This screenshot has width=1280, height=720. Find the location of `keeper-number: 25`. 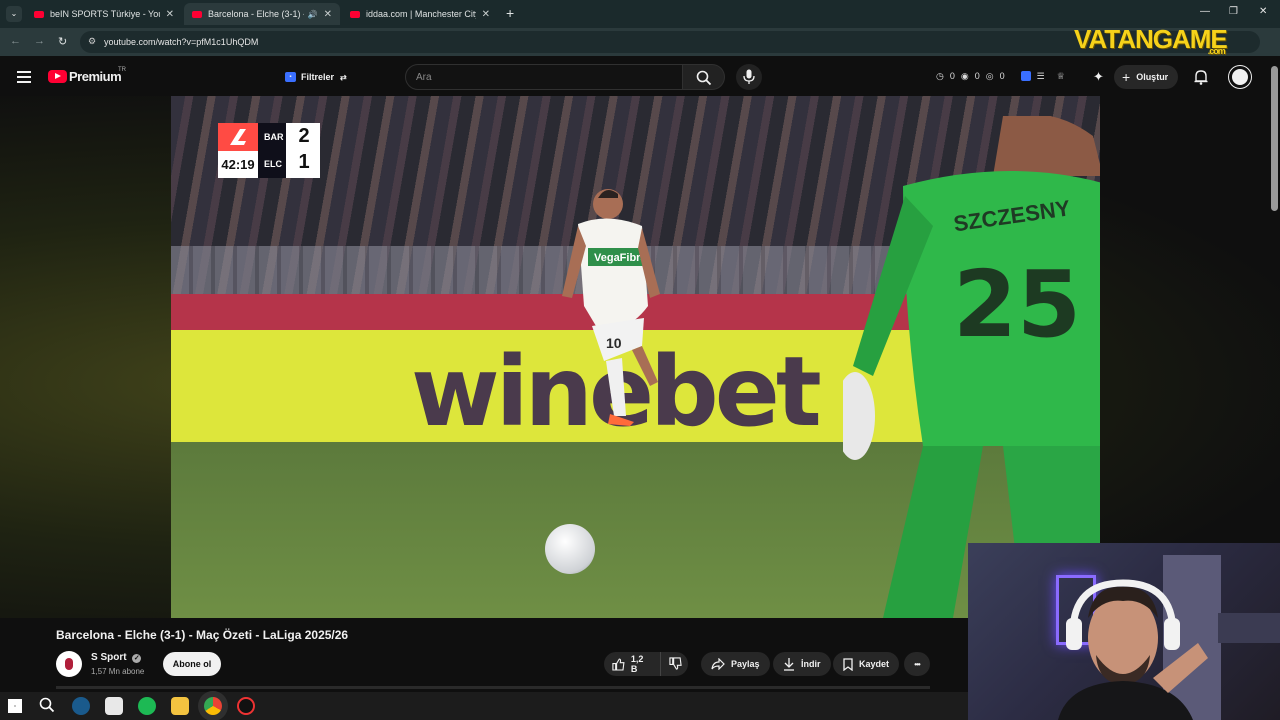

keeper-number: 25 is located at coordinates (1017, 304).